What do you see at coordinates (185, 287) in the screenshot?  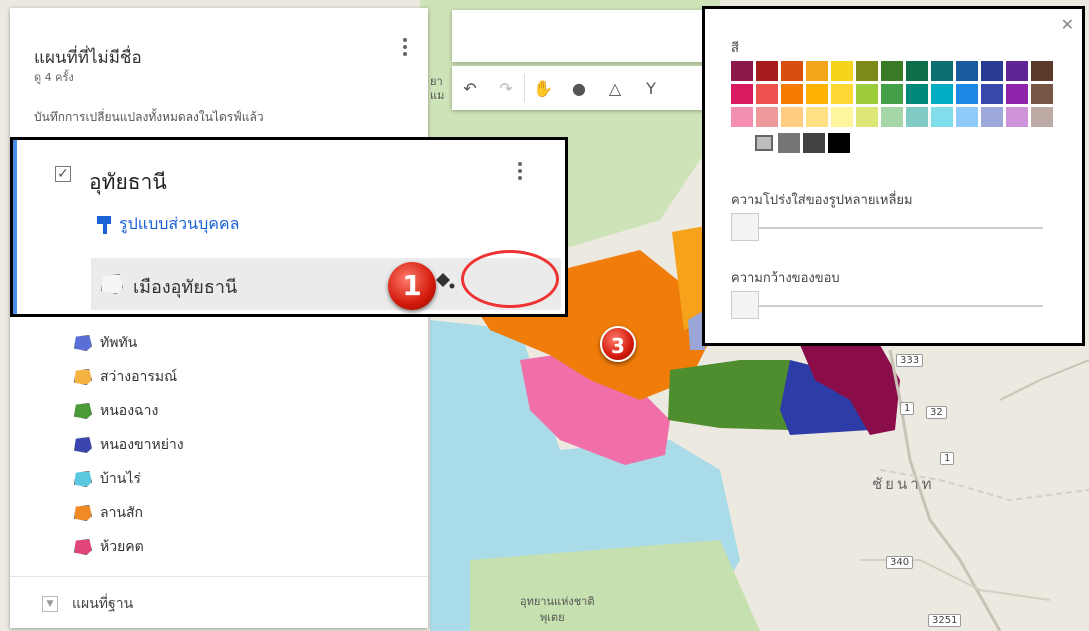 I see `feature-name: เมืองอุทัยธานี` at bounding box center [185, 287].